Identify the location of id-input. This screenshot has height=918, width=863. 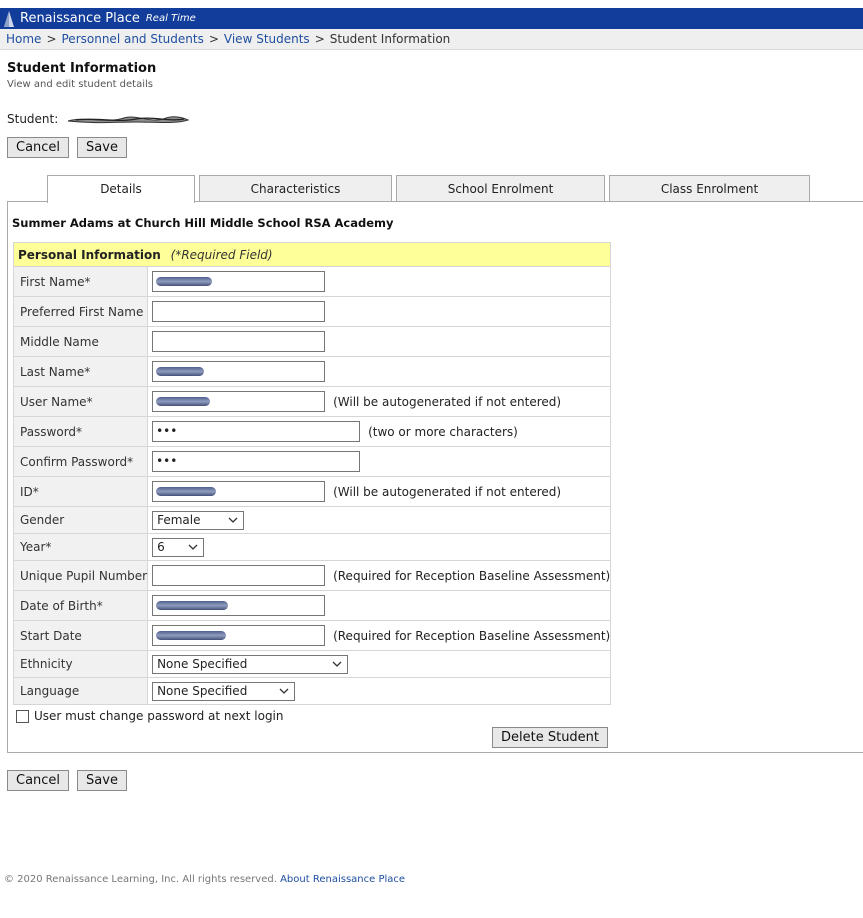
(239, 491).